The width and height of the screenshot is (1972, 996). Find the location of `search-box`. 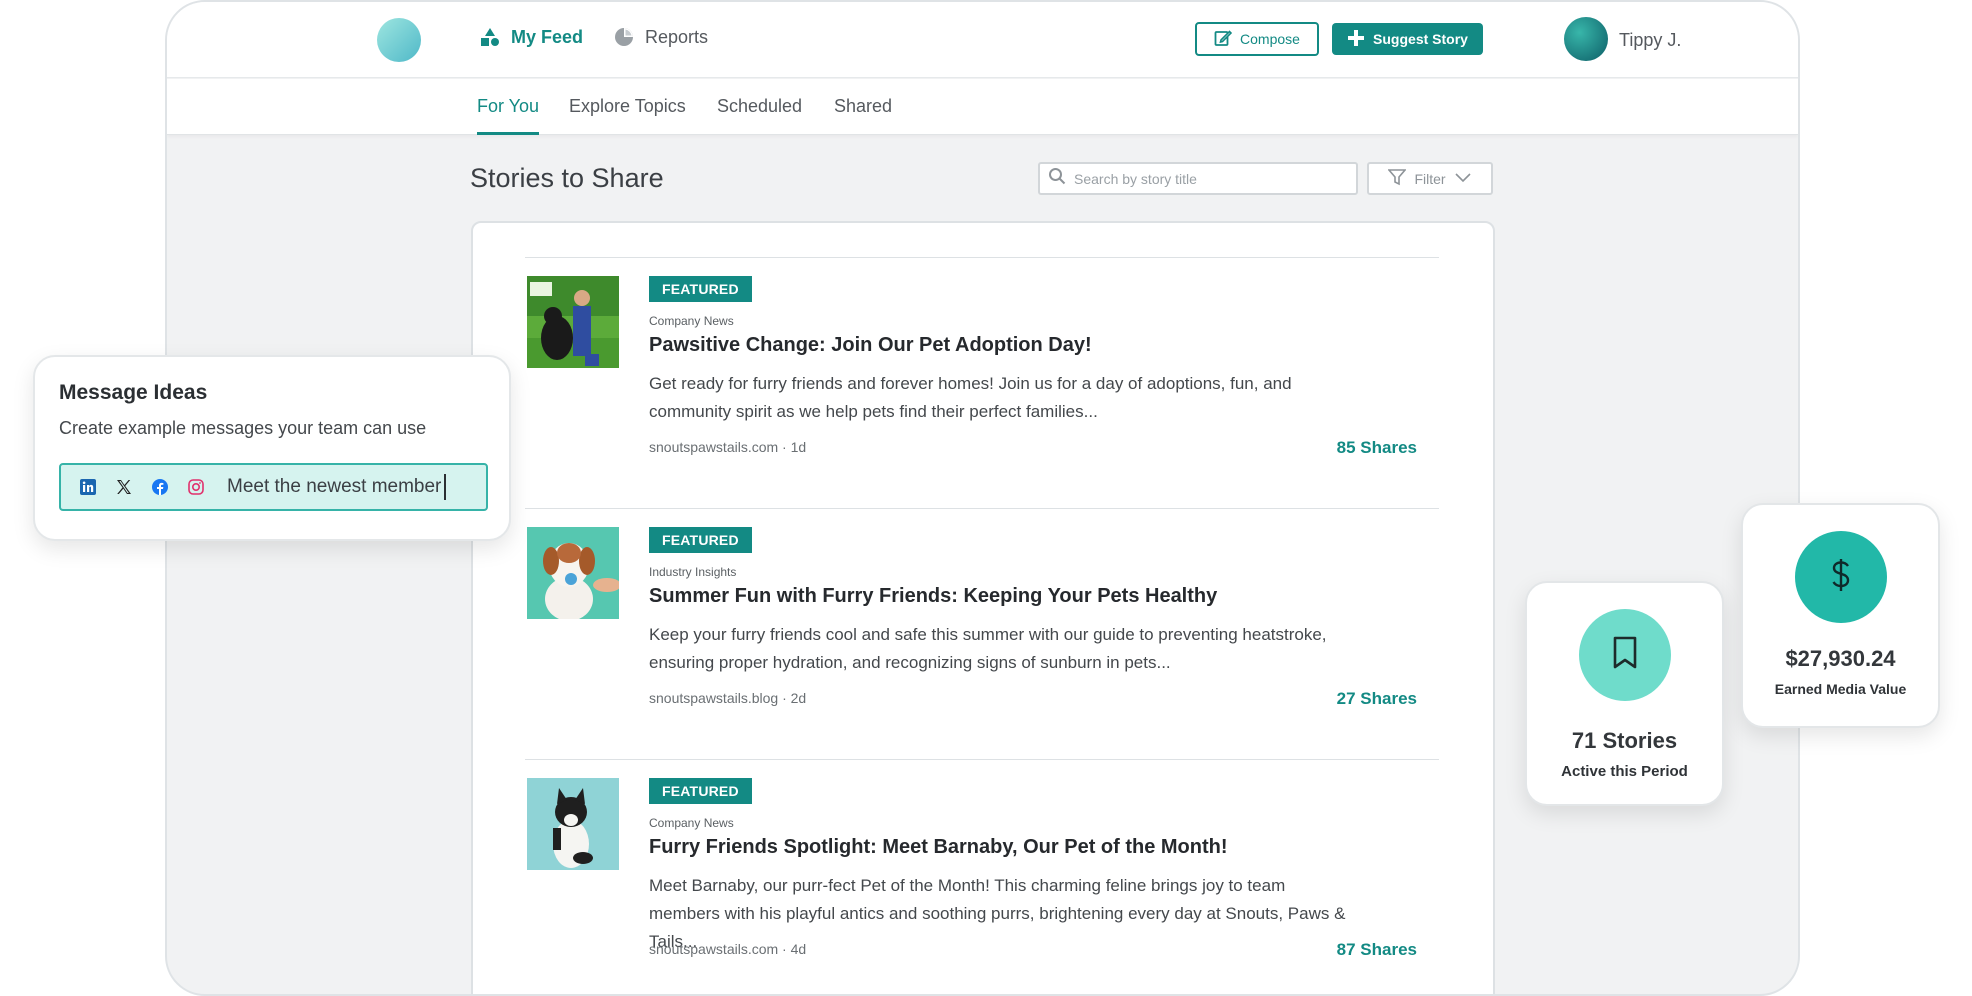

search-box is located at coordinates (1198, 178).